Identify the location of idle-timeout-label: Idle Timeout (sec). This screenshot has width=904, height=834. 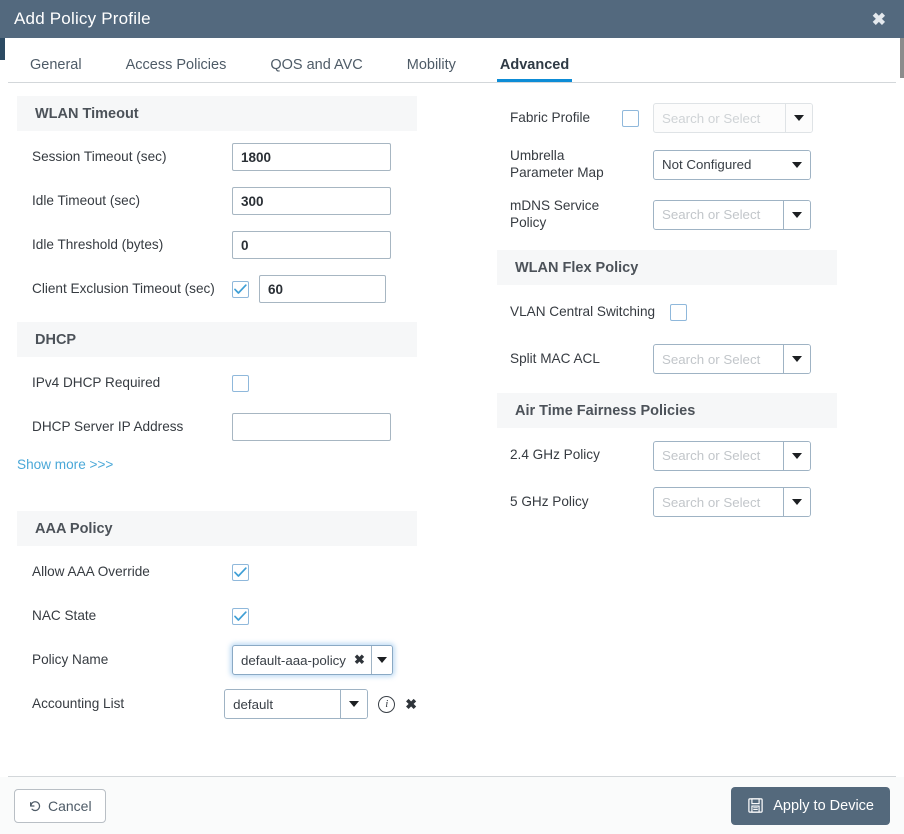
(86, 200).